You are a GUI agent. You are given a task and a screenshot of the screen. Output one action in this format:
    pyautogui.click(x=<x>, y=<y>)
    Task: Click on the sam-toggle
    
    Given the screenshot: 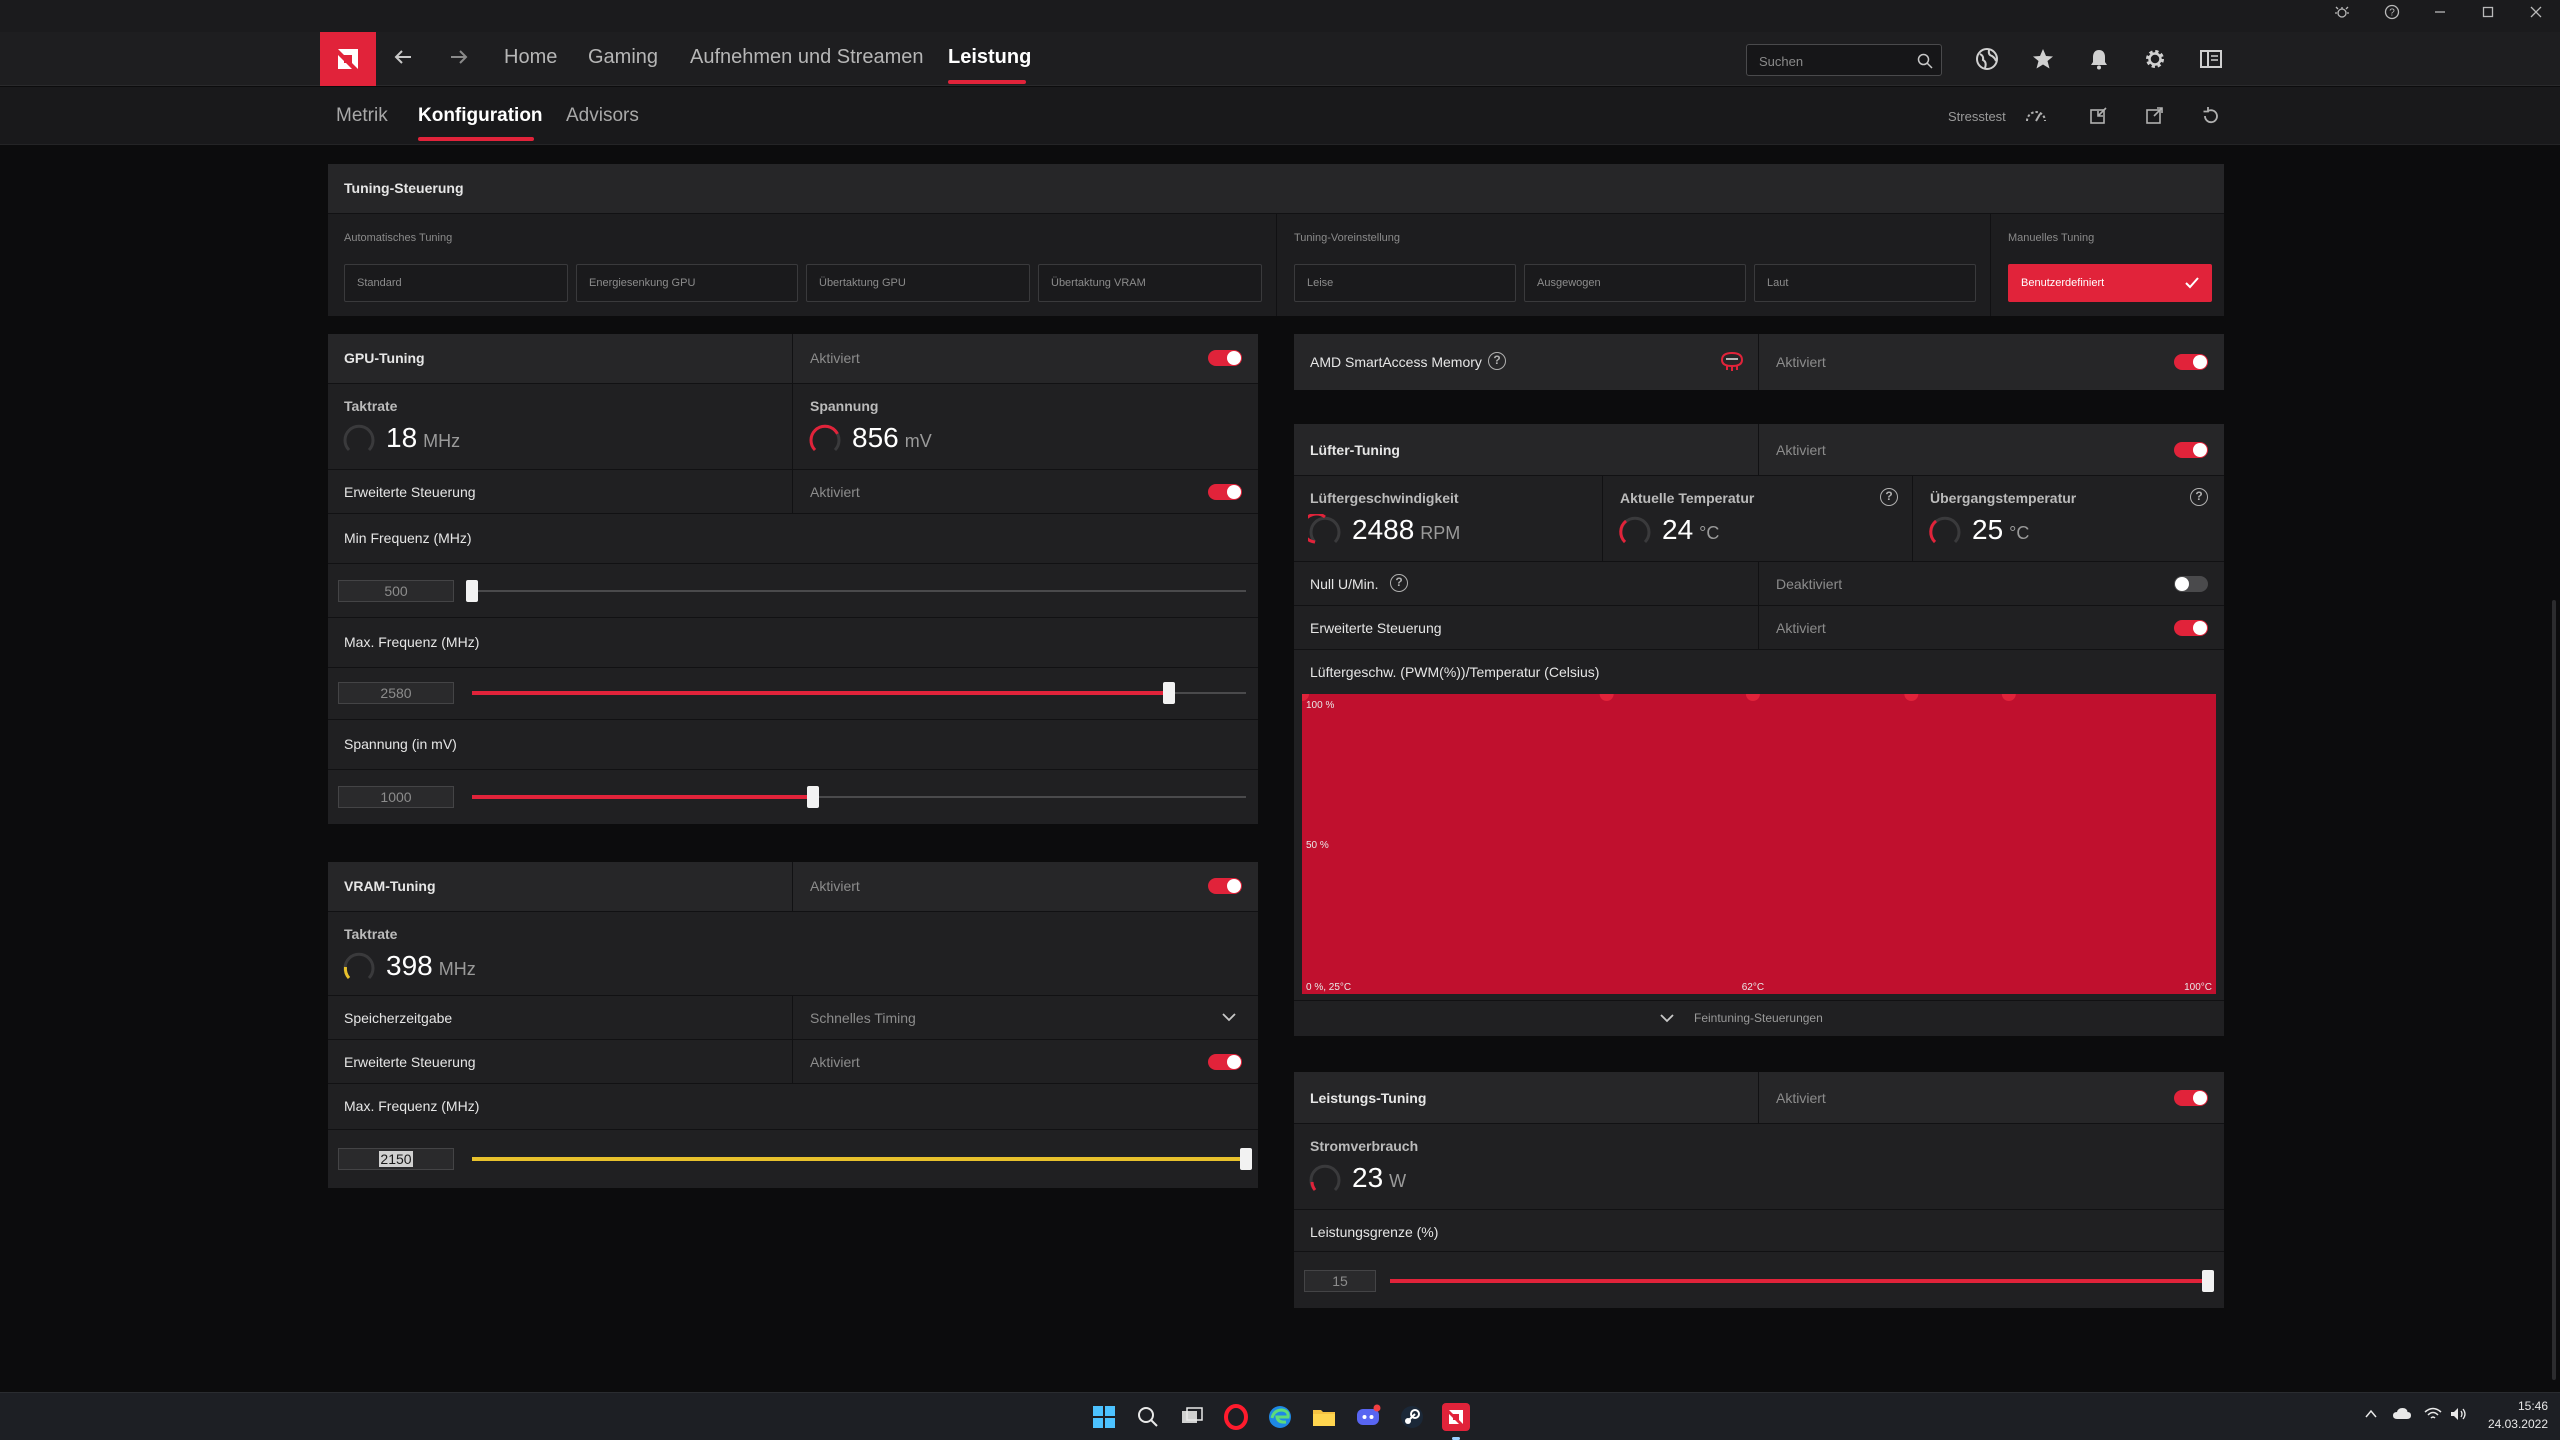 What is the action you would take?
    pyautogui.click(x=2191, y=362)
    